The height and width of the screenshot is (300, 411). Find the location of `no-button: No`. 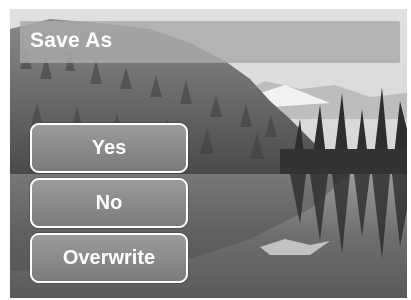

no-button: No is located at coordinates (109, 203).